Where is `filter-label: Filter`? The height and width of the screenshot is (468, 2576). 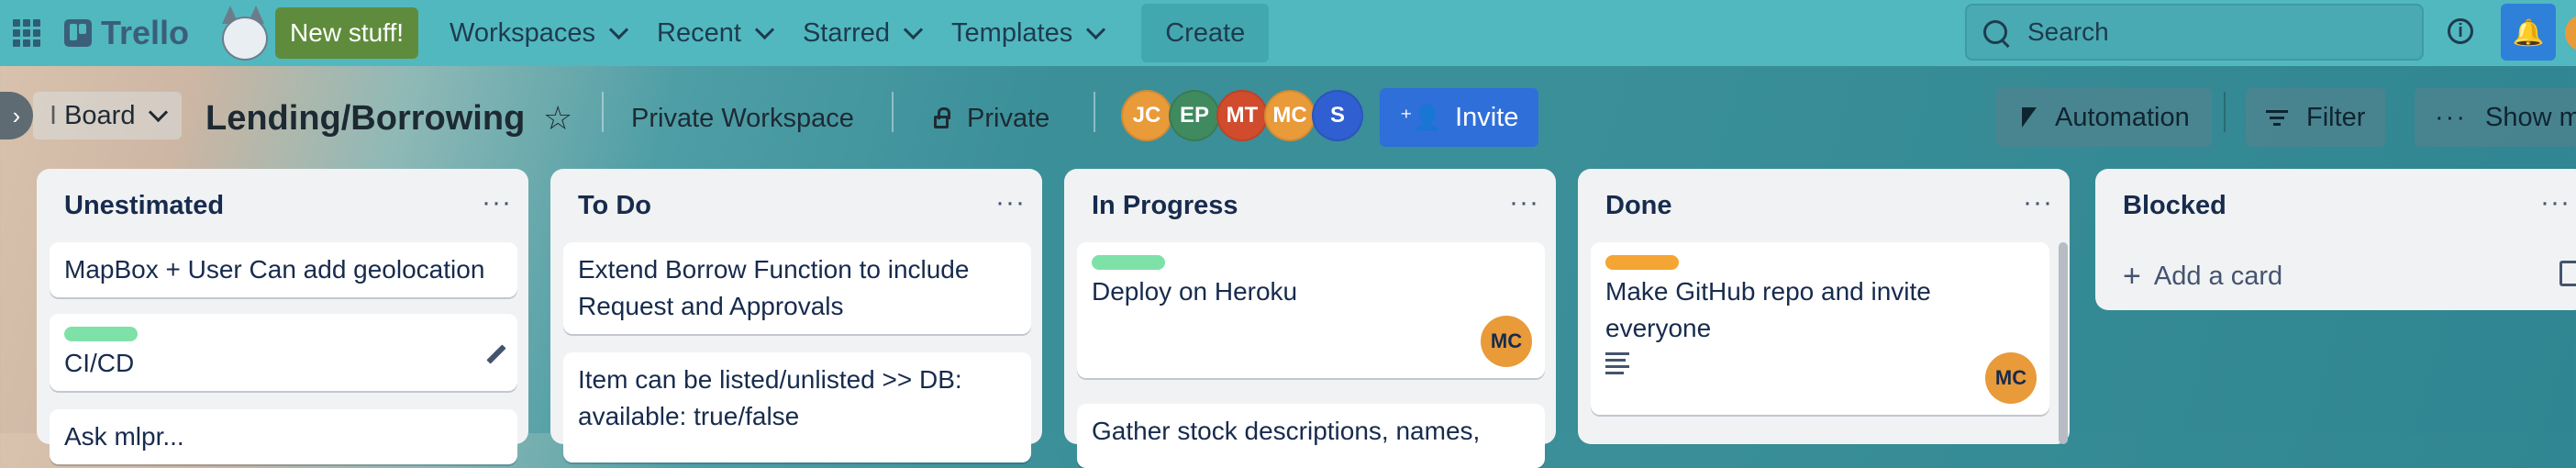 filter-label: Filter is located at coordinates (2336, 117).